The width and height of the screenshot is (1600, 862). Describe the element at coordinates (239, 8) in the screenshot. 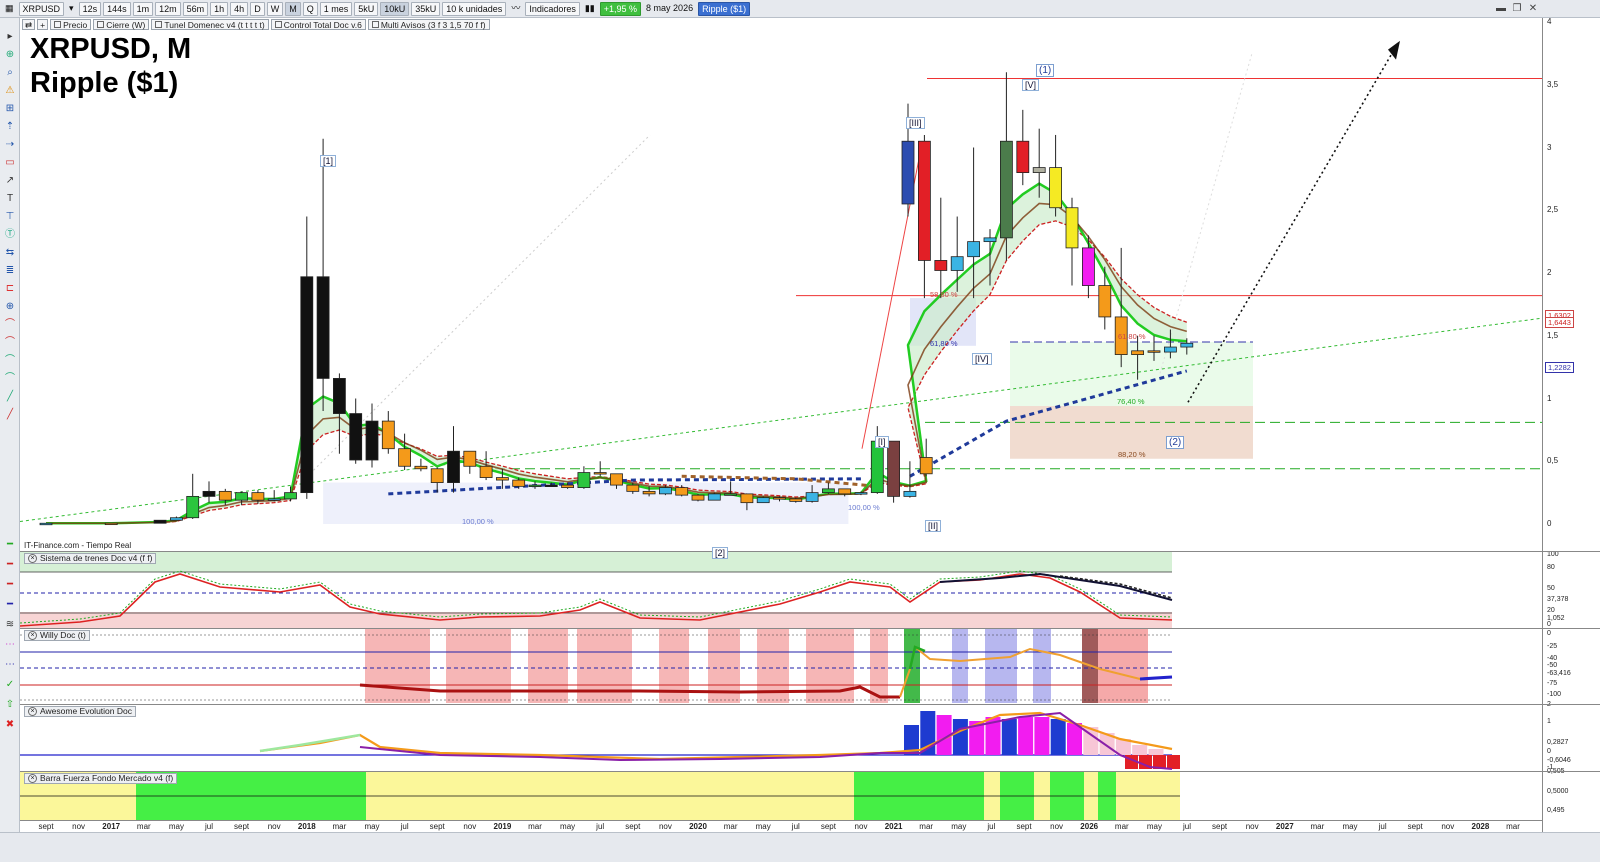

I see `timeframe-button: 4h` at that location.